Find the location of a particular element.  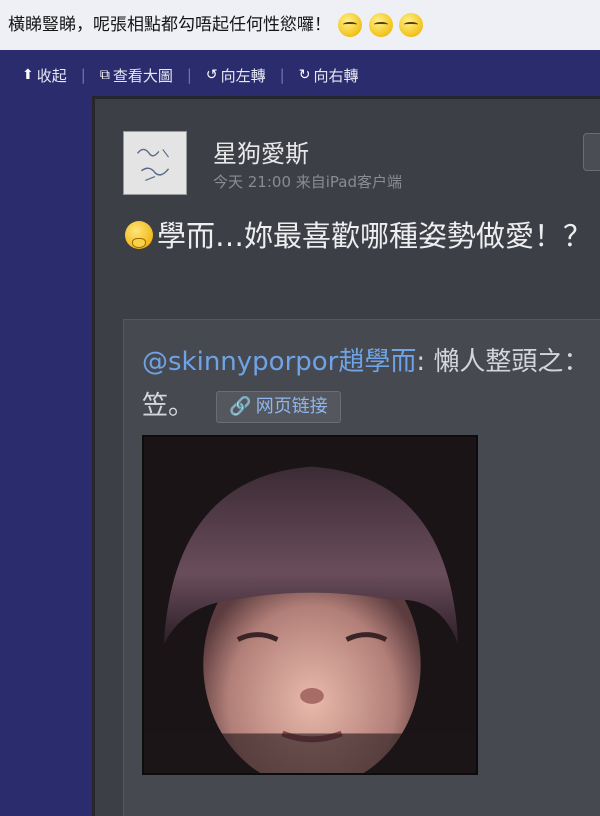

mention-link: @skinnyporpor趙學而 is located at coordinates (279, 362).